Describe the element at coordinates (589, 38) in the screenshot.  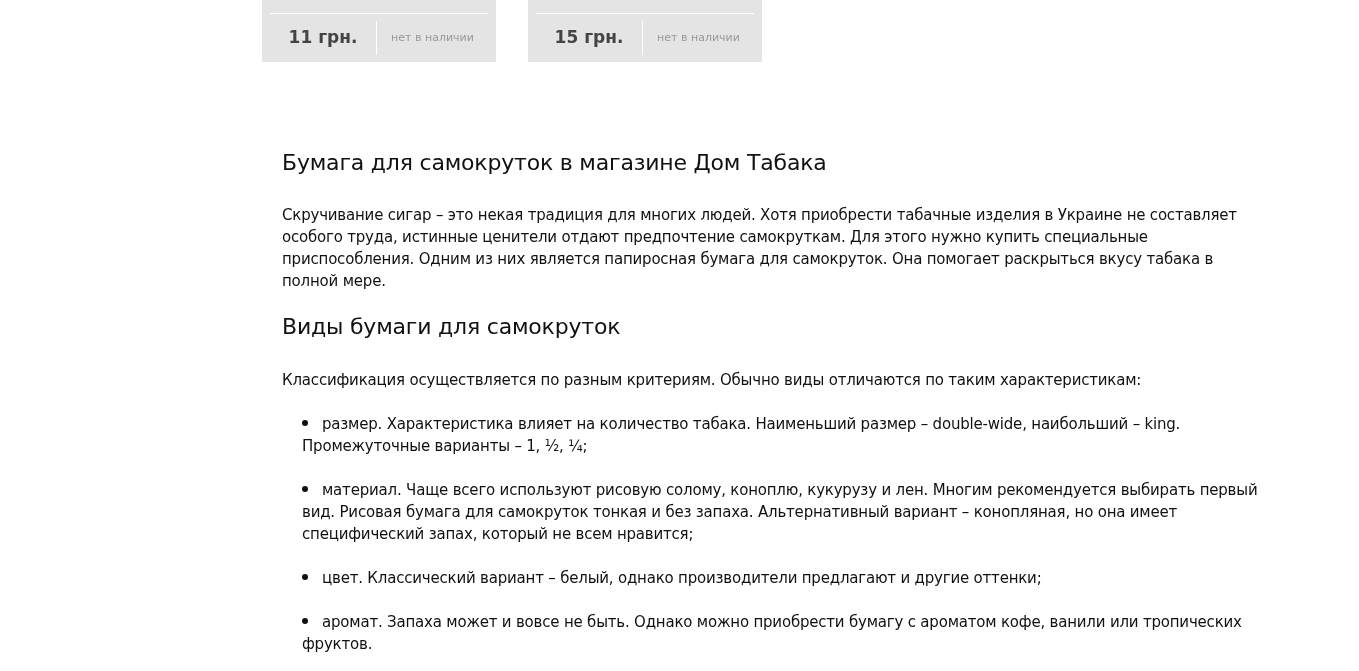
I see `price: 15 грн.` at that location.